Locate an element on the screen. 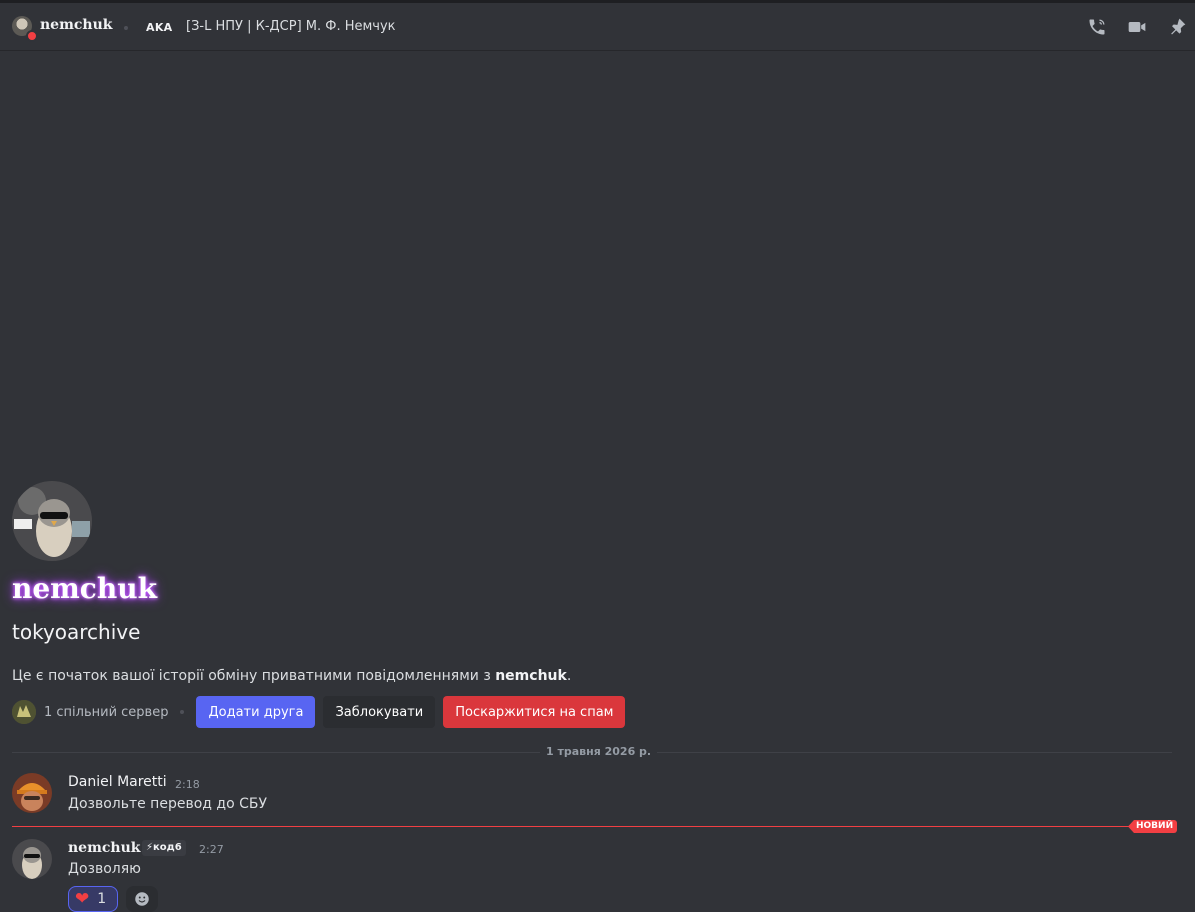 This screenshot has height=912, width=1195. video-call-icon is located at coordinates (1137, 27).